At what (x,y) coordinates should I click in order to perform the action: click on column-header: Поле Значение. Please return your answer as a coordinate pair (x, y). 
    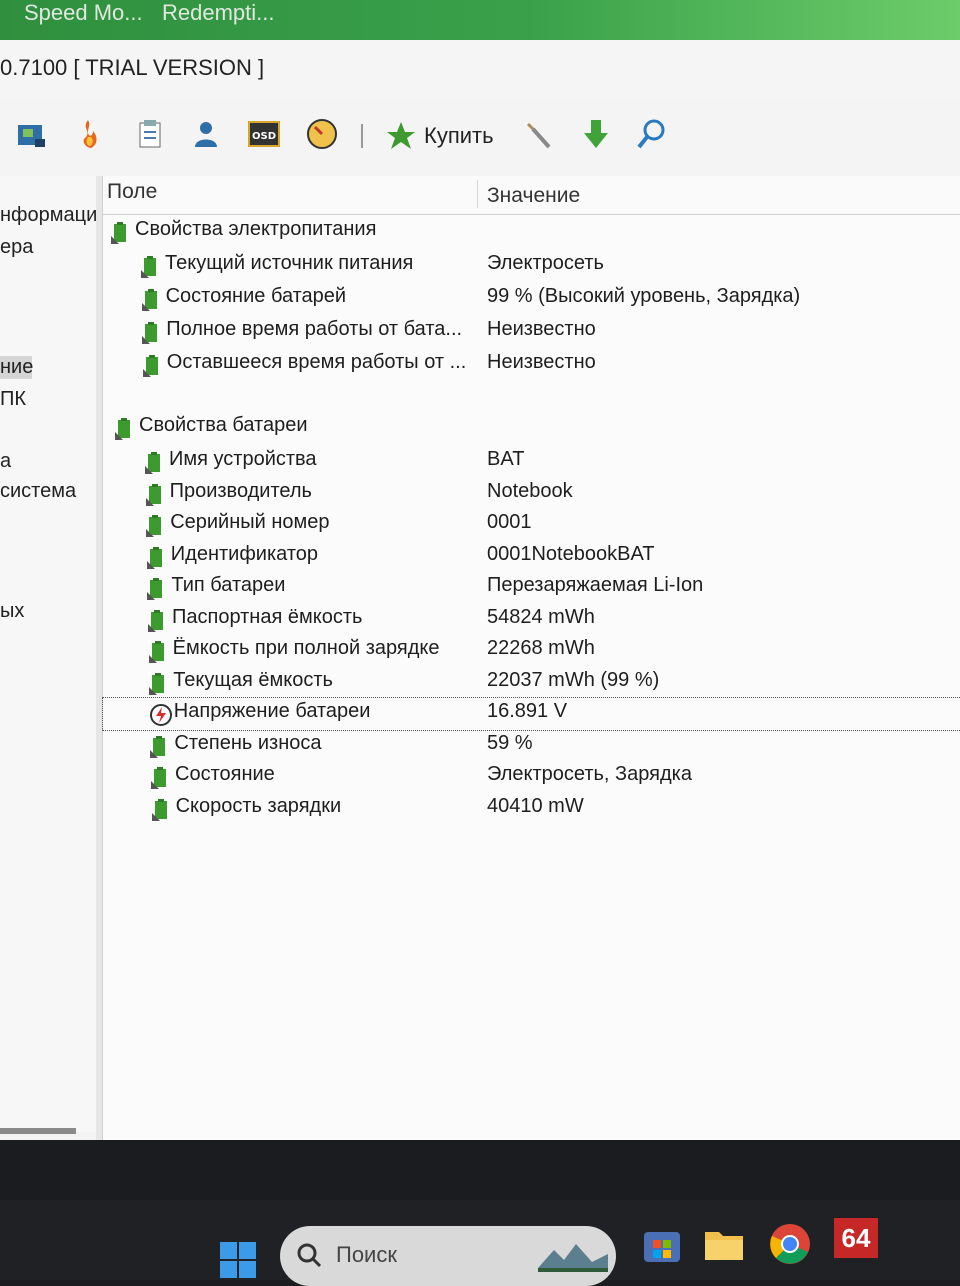
    Looking at the image, I should click on (531, 195).